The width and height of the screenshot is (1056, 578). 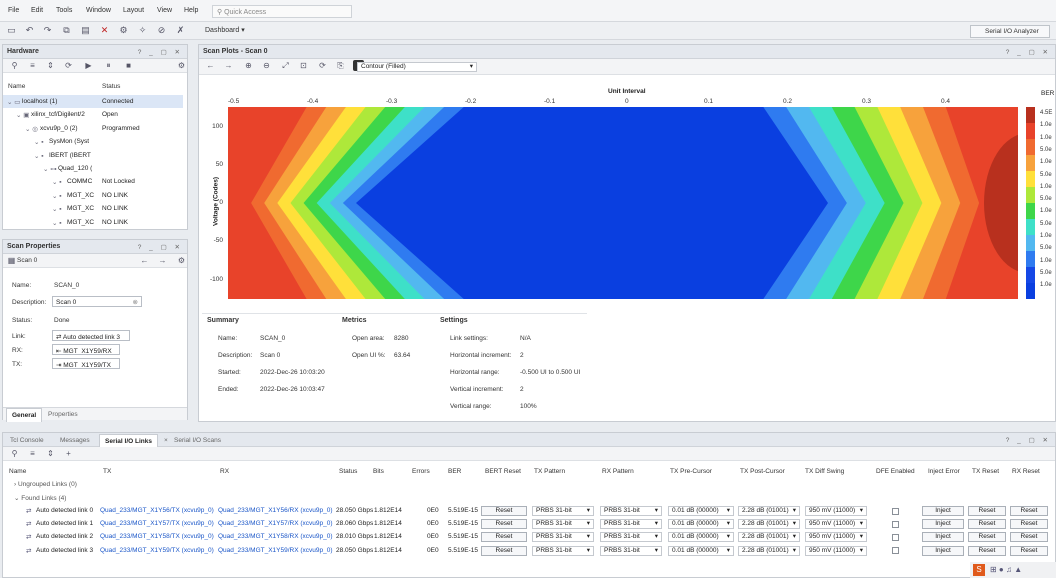 I want to click on link-name: Auto detected link 1, so click(x=64, y=523).